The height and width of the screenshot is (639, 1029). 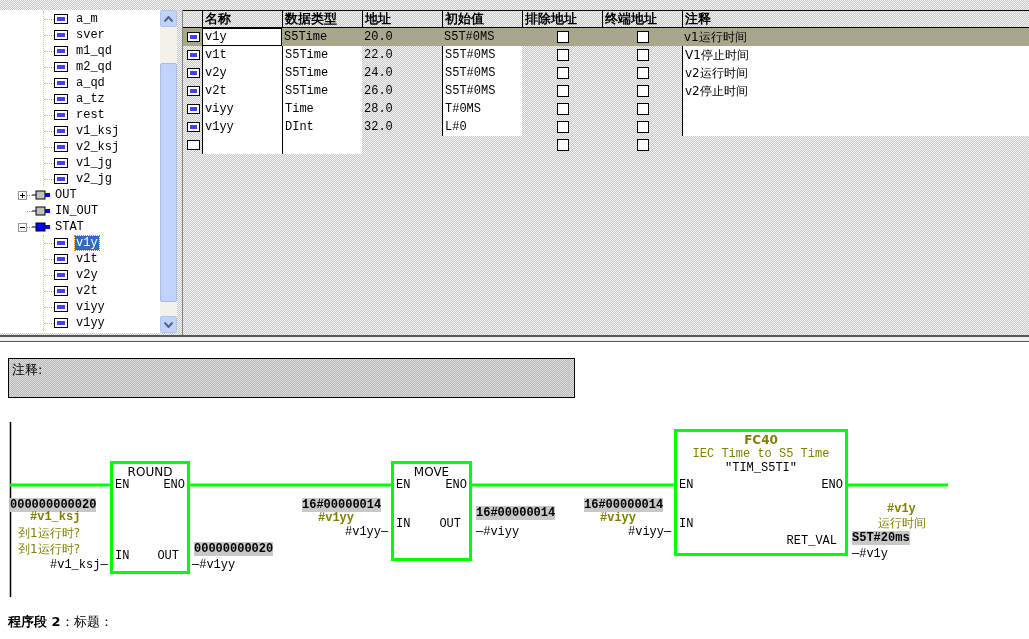 I want to click on tree-item: v2t, so click(x=87, y=291).